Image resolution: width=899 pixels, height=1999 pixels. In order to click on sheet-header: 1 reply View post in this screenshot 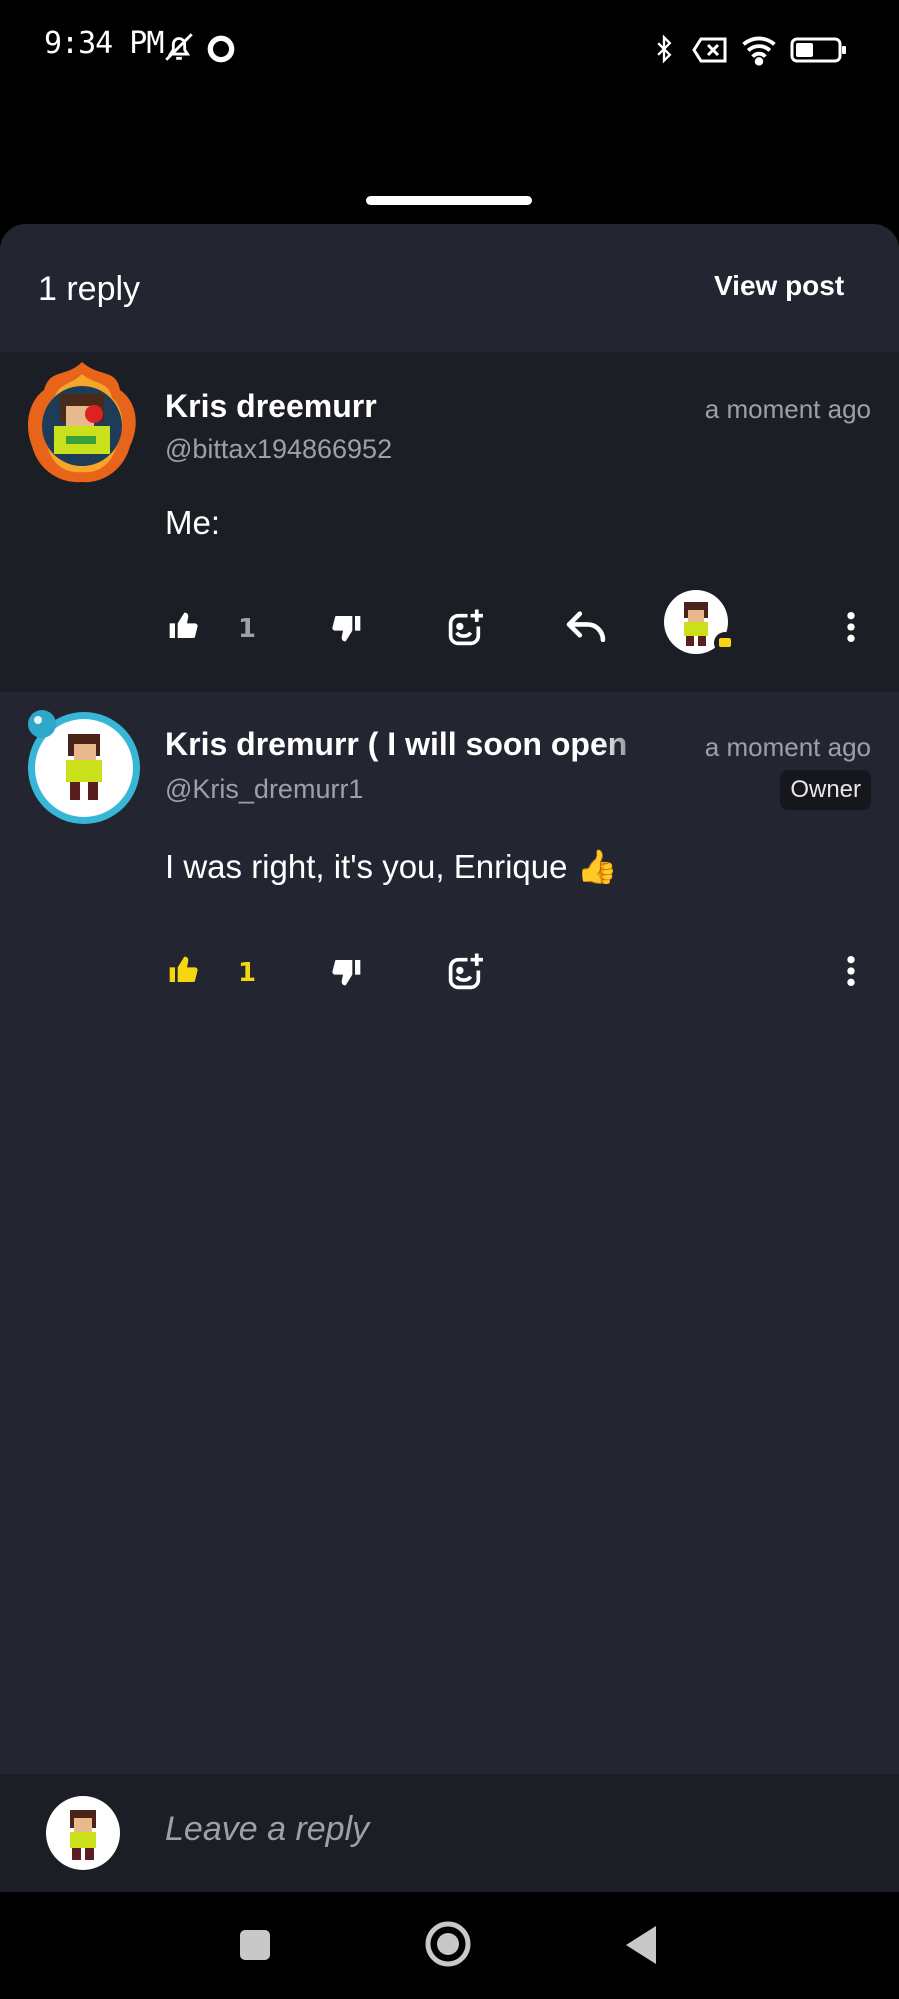, I will do `click(449, 288)`.